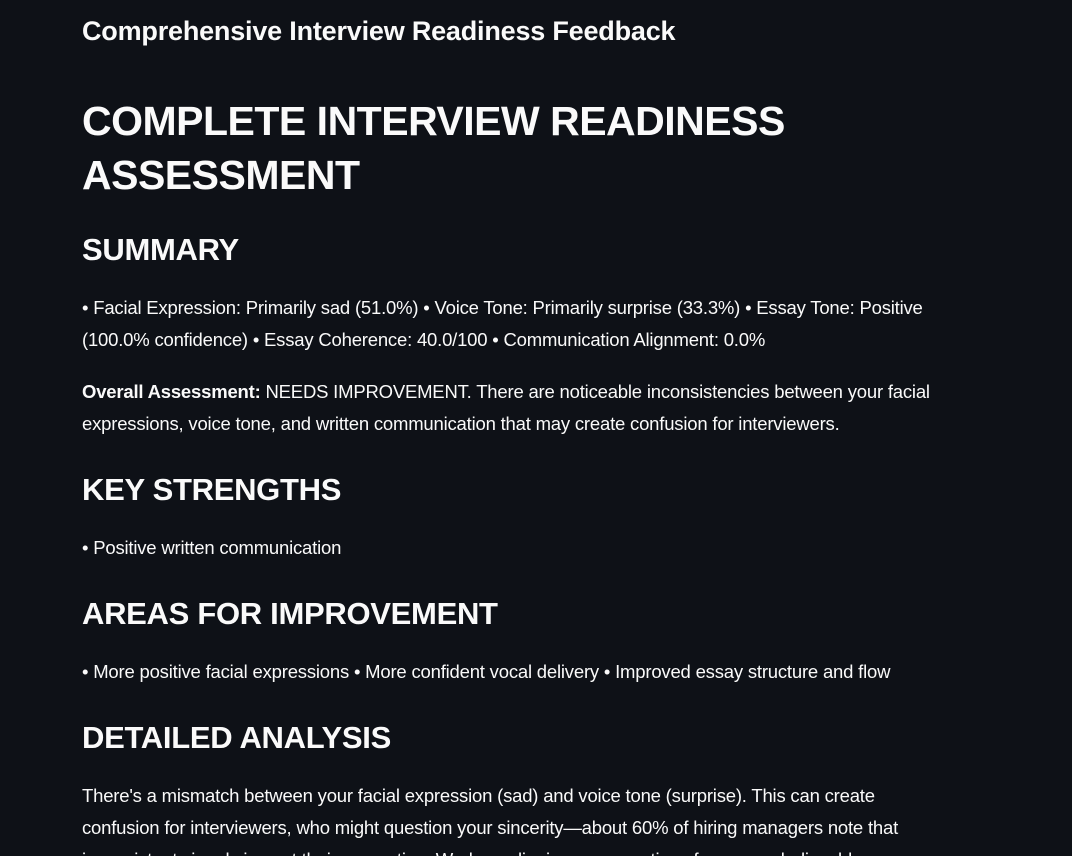 The image size is (1072, 856). I want to click on improvement-heading: AREAS FOR IMPROVEMENT, so click(290, 613).